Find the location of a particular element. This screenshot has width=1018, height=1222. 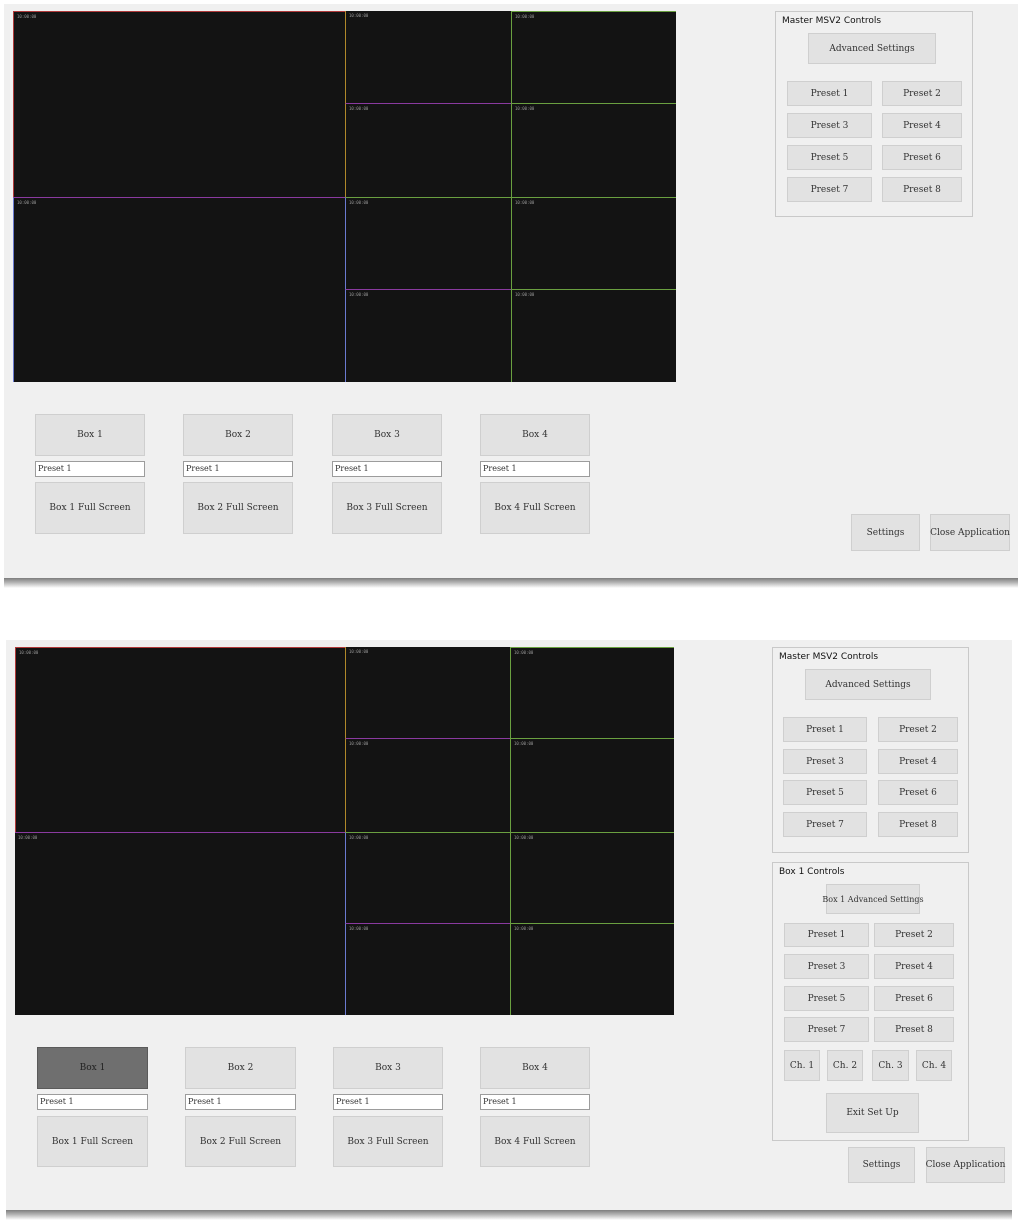

box-preset-5-button: Preset 5 is located at coordinates (826, 998).